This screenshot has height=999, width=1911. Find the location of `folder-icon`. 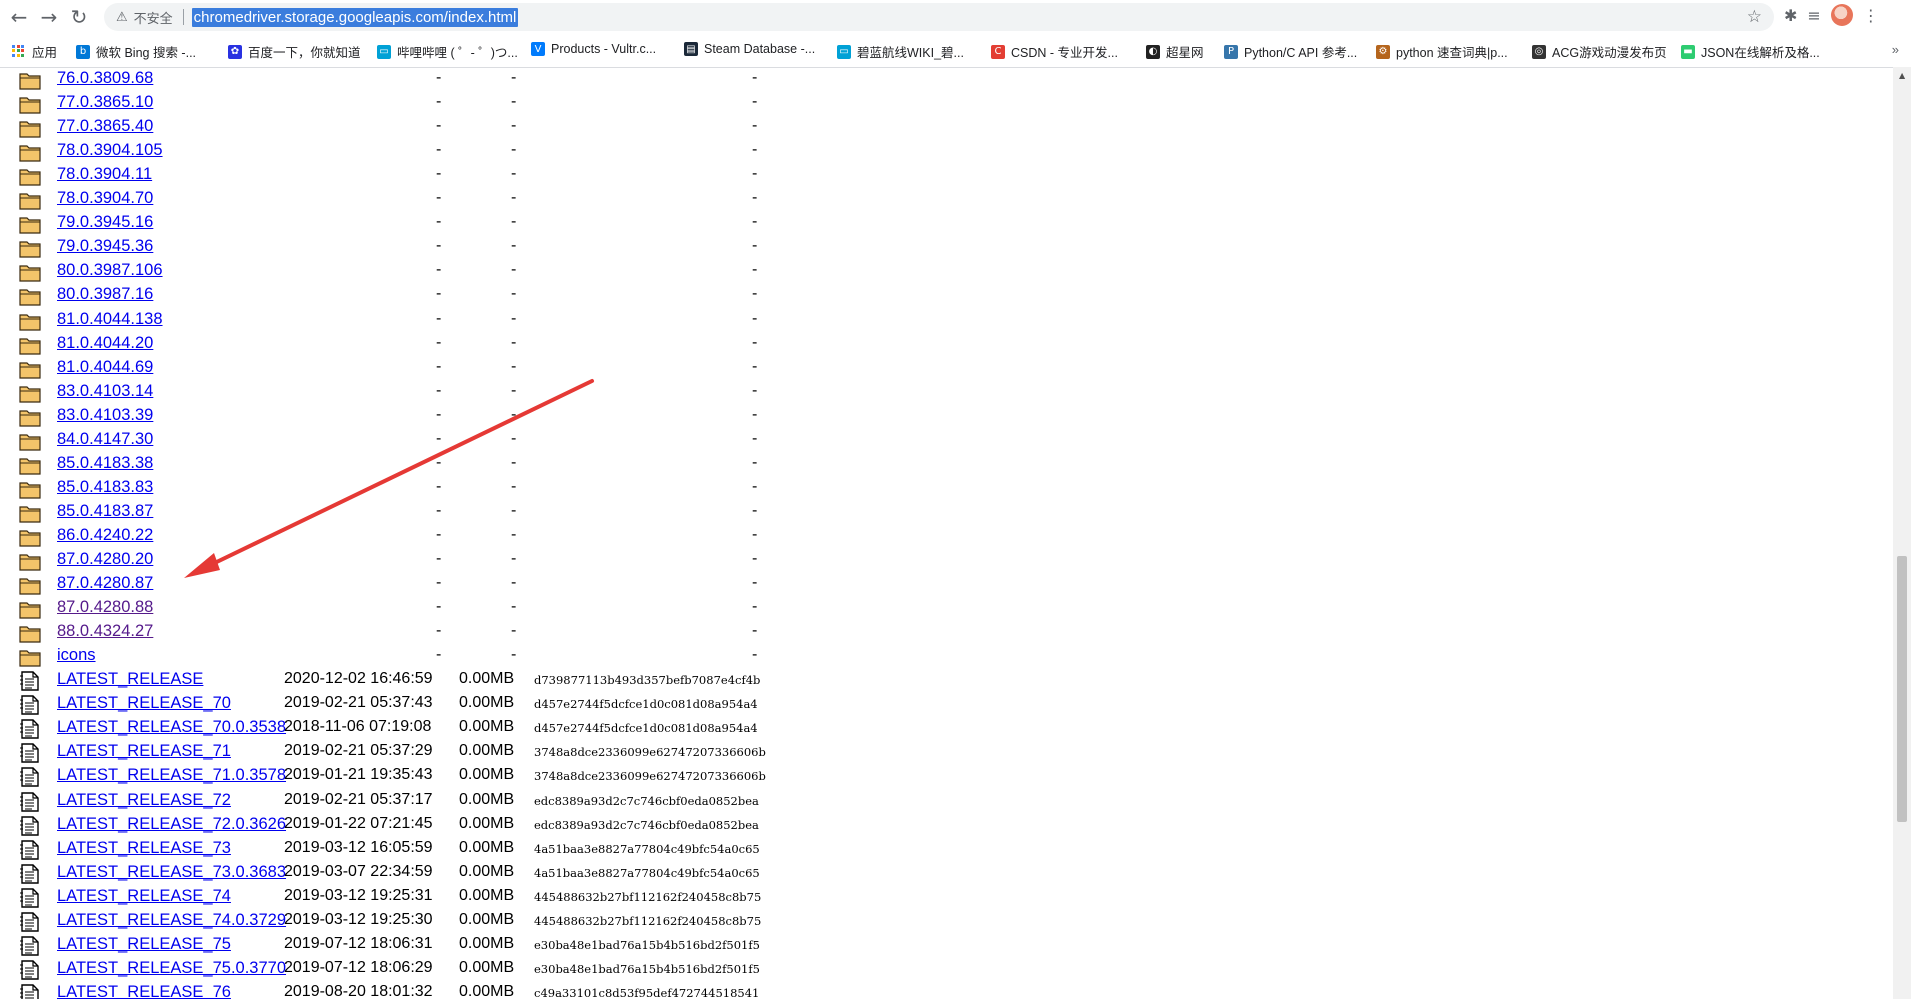

folder-icon is located at coordinates (30, 80).